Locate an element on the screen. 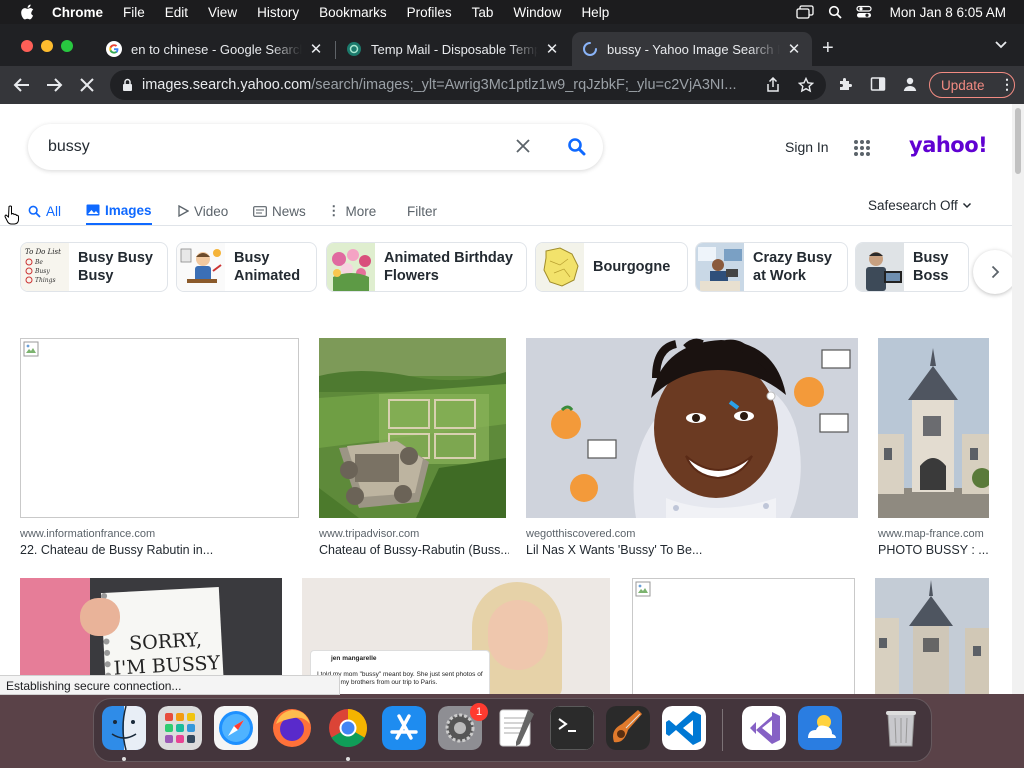 The height and width of the screenshot is (768, 1024). related-search-pill: Busy Boss is located at coordinates (912, 267).